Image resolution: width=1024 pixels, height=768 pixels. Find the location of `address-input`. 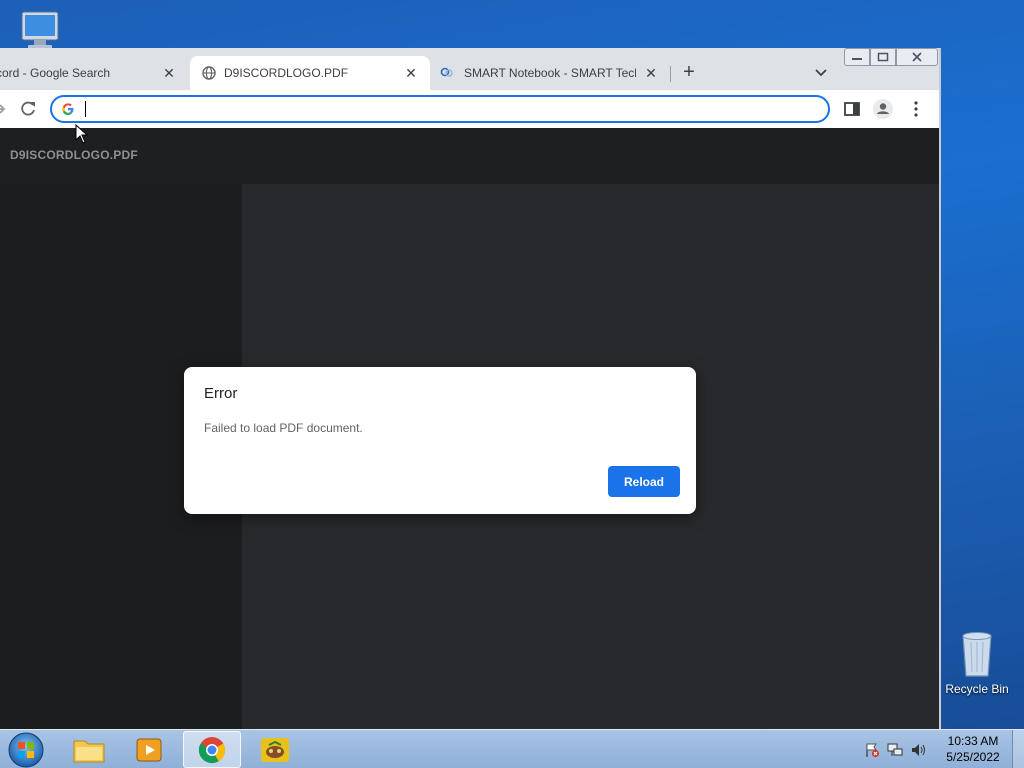

address-input is located at coordinates (447, 109).